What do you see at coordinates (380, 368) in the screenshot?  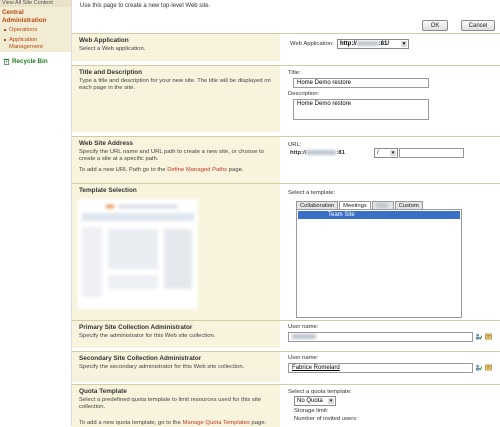 I see `secondary-admin-input: Fabrice Romelard` at bounding box center [380, 368].